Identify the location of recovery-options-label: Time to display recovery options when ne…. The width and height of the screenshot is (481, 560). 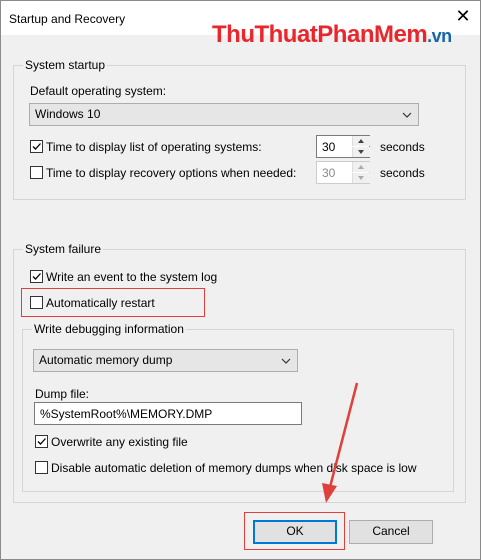
(171, 173).